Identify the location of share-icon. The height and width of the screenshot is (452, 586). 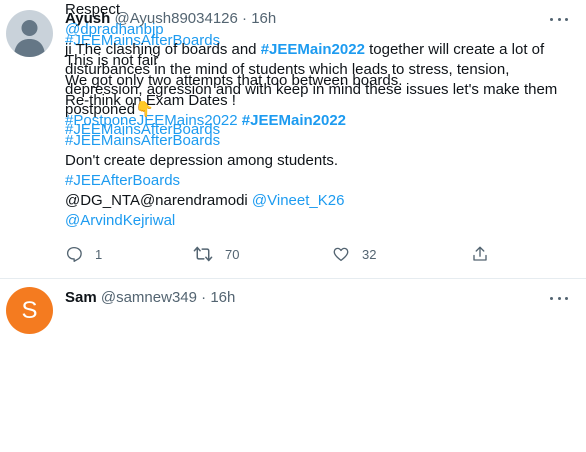
(480, 253).